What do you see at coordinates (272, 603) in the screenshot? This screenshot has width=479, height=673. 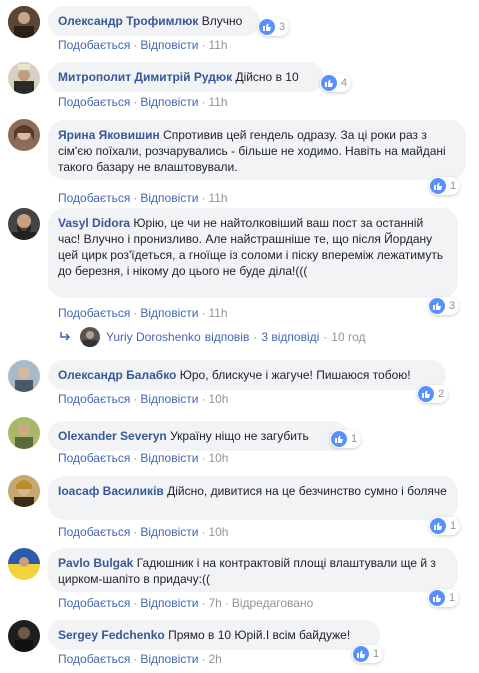 I see `edited-label: Відредаговано` at bounding box center [272, 603].